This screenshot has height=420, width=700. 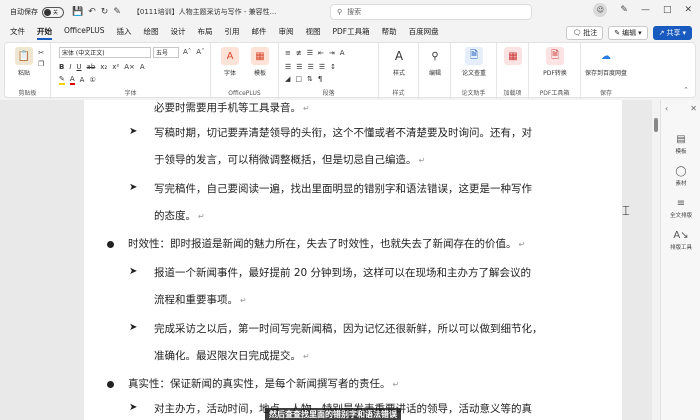 I want to click on char-shading-icon: A, so click(x=82, y=80).